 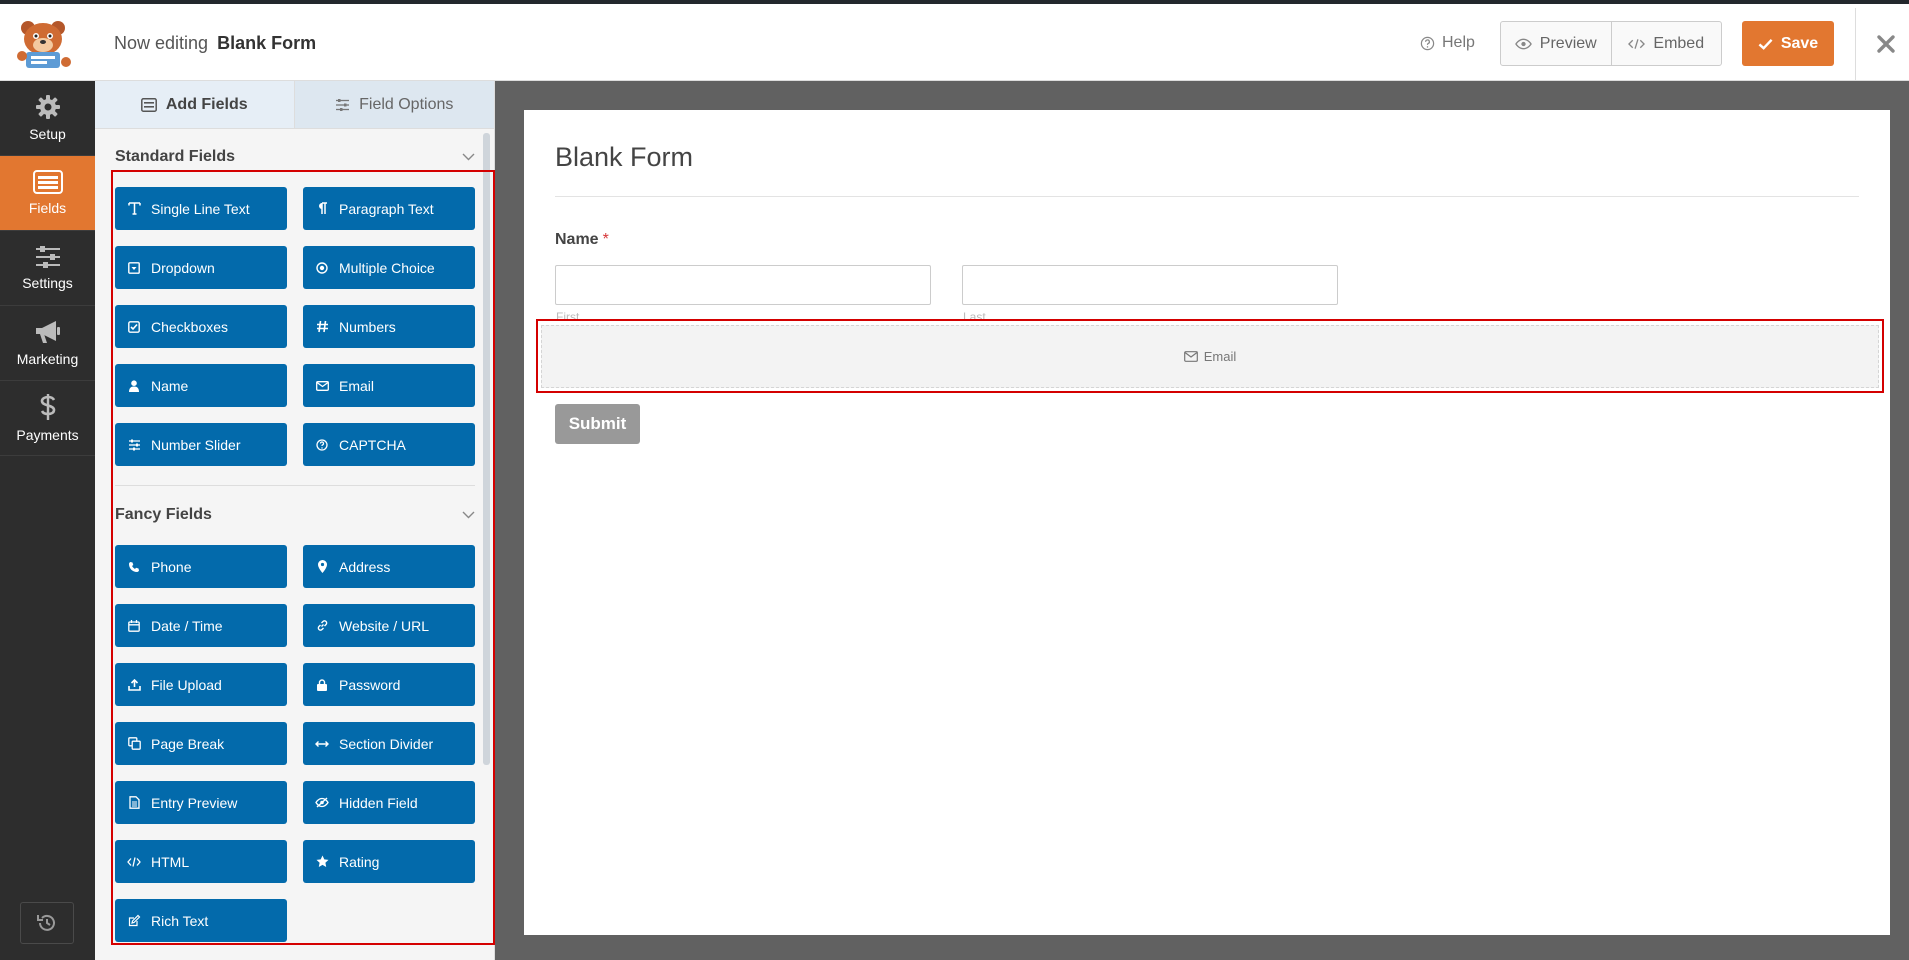 What do you see at coordinates (134, 626) in the screenshot?
I see `calendar-icon` at bounding box center [134, 626].